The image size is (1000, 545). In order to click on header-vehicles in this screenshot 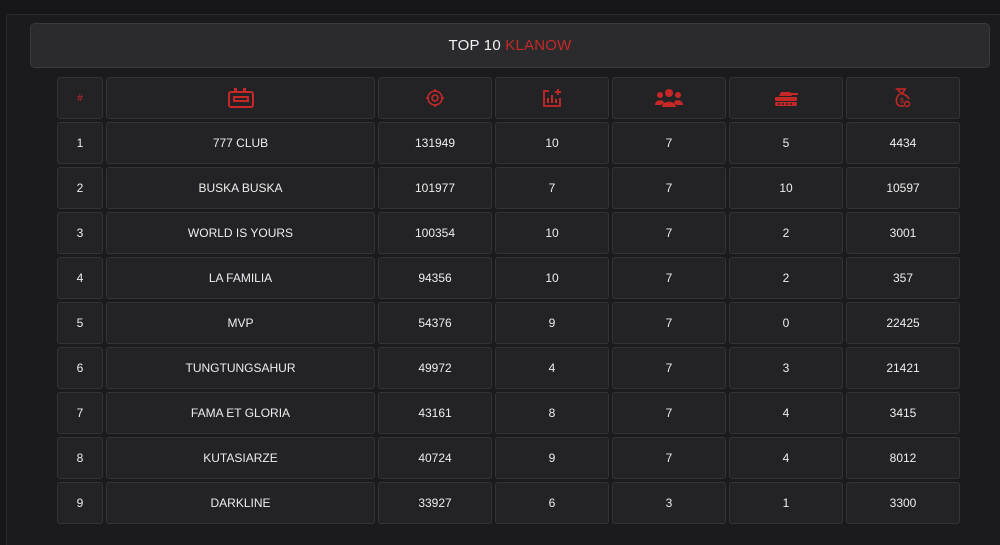, I will do `click(786, 98)`.